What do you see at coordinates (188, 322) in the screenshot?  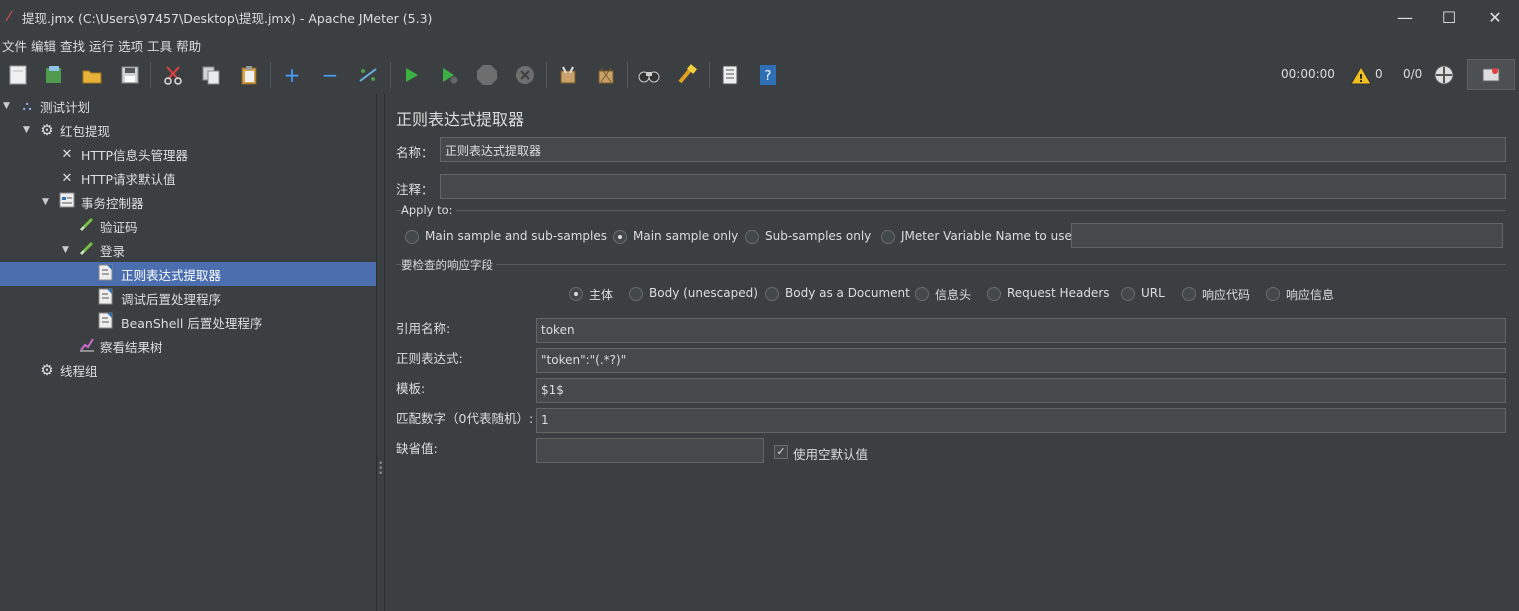 I see `tree-node-beanshell-postprocessor: BeanShell 后置处理程序` at bounding box center [188, 322].